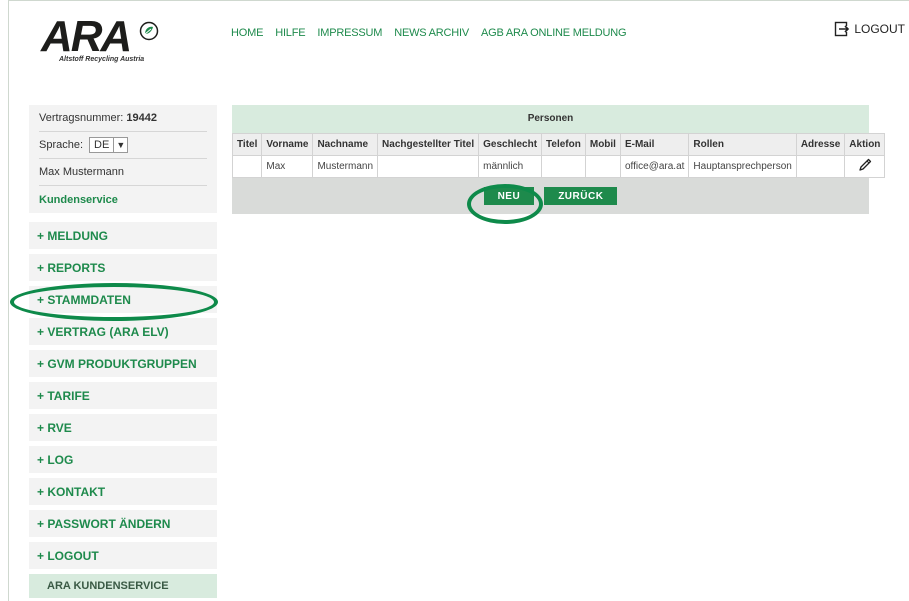 The width and height of the screenshot is (909, 601). What do you see at coordinates (78, 200) in the screenshot?
I see `customer-service-link: Kundenservice` at bounding box center [78, 200].